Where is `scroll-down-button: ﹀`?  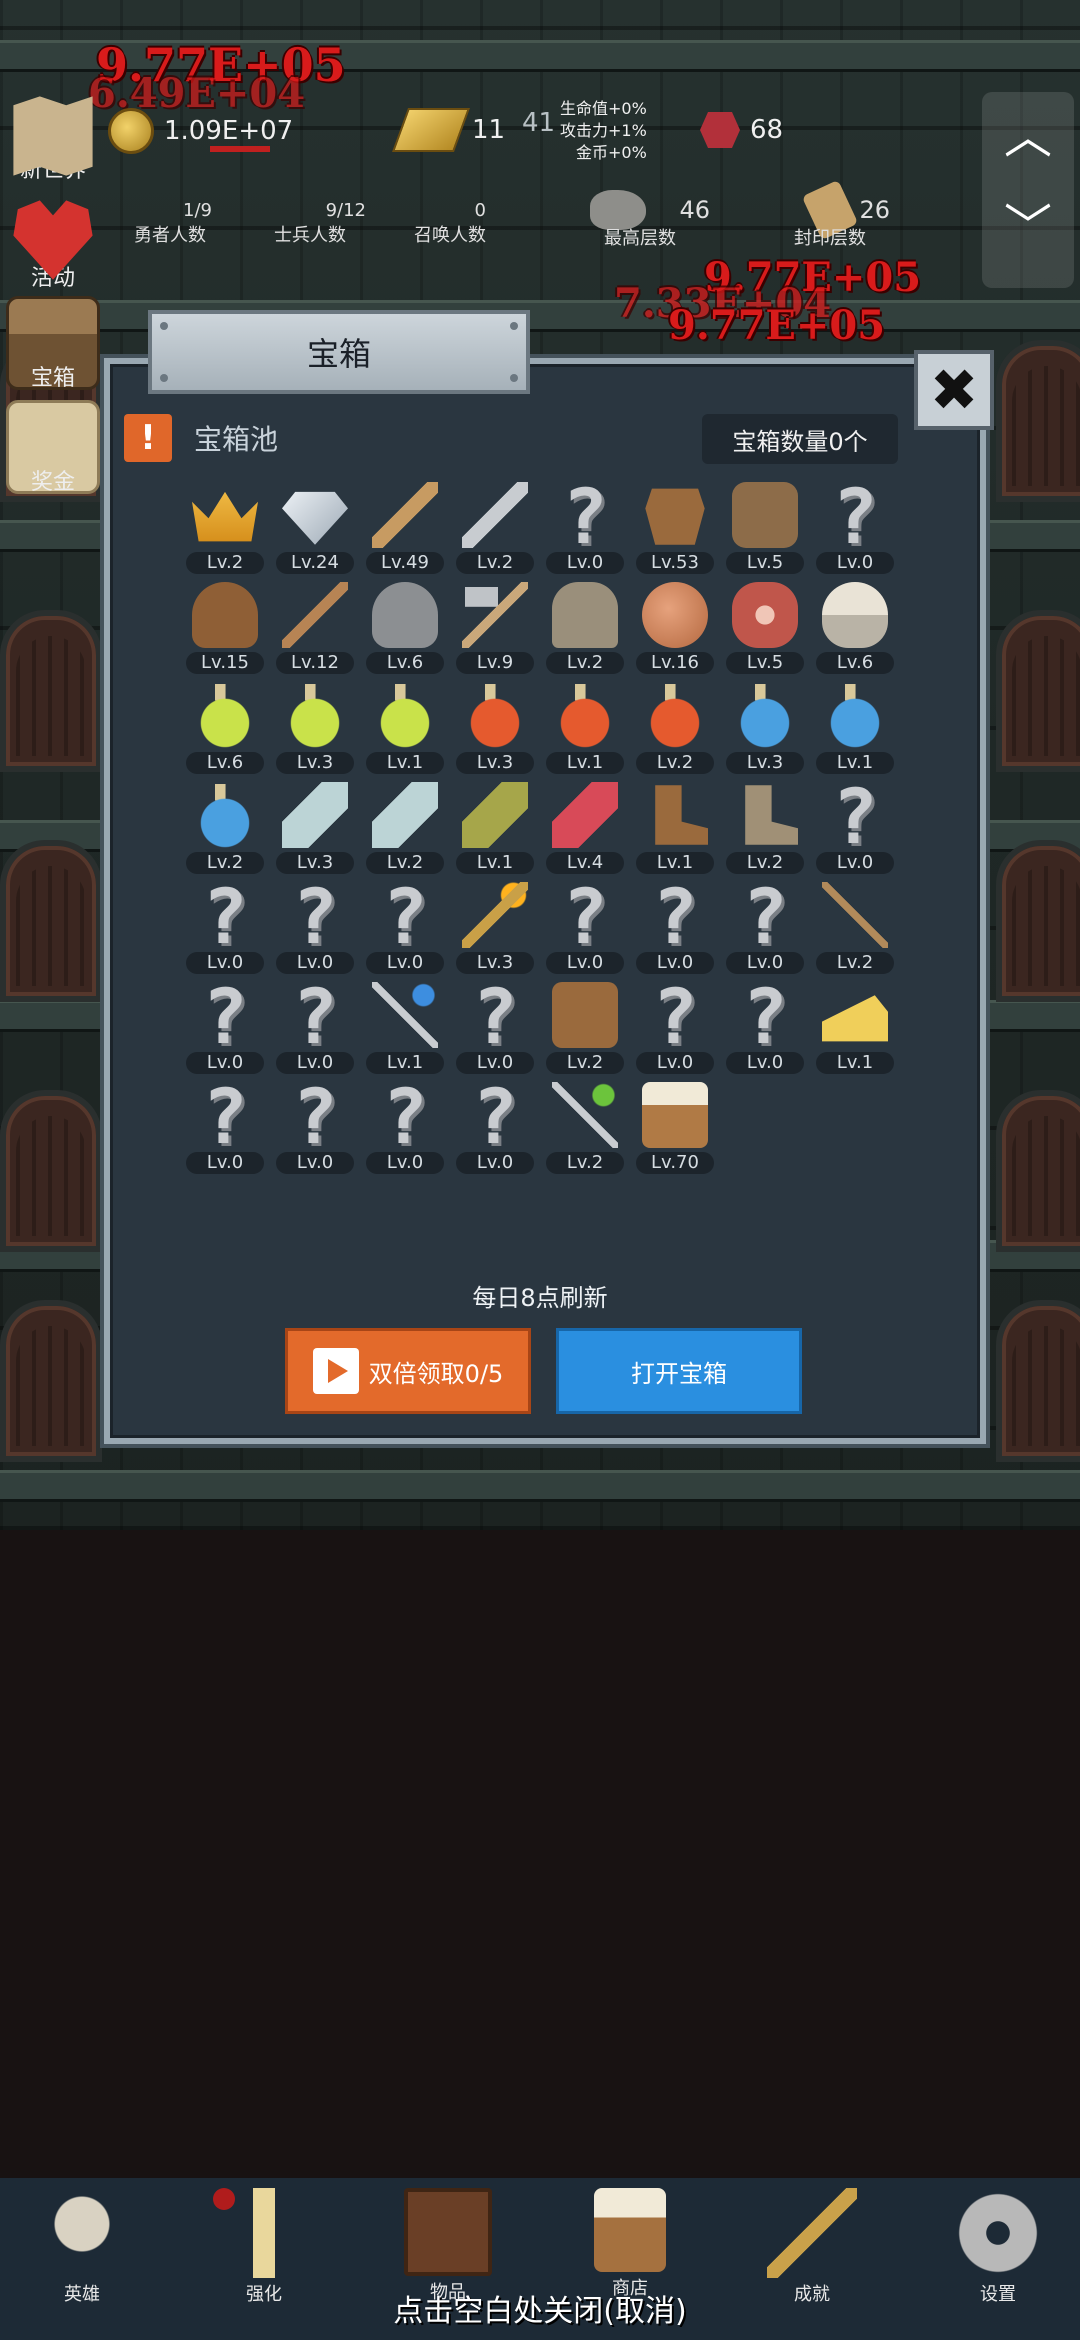
scroll-down-button: ﹀ is located at coordinates (1028, 227).